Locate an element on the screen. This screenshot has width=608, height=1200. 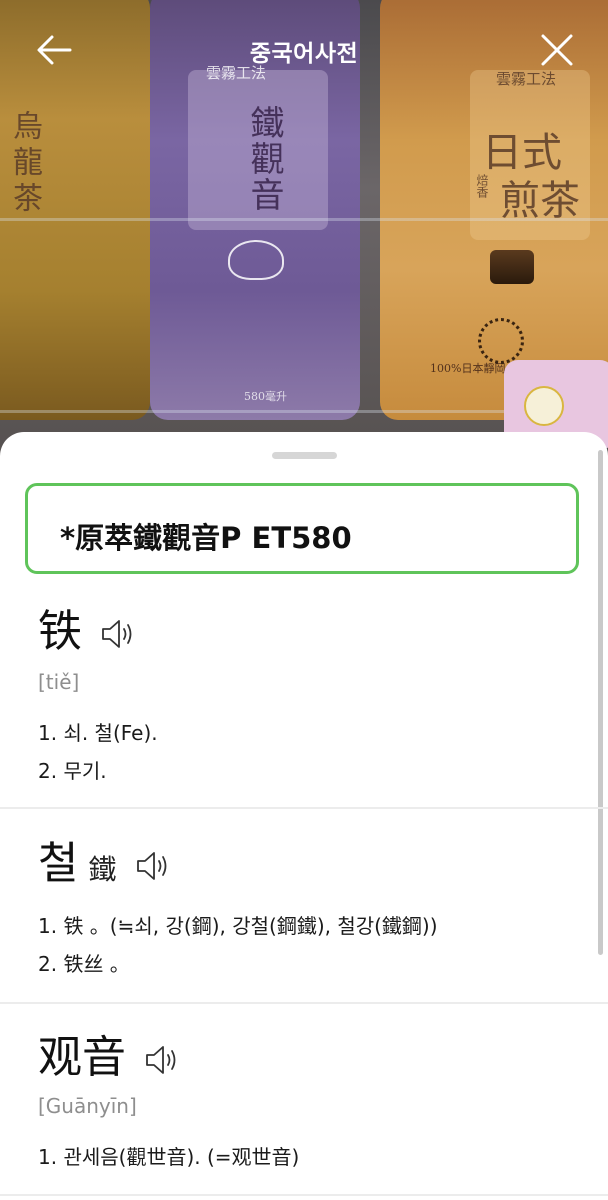
page-title: 중국어사전 is located at coordinates (304, 54).